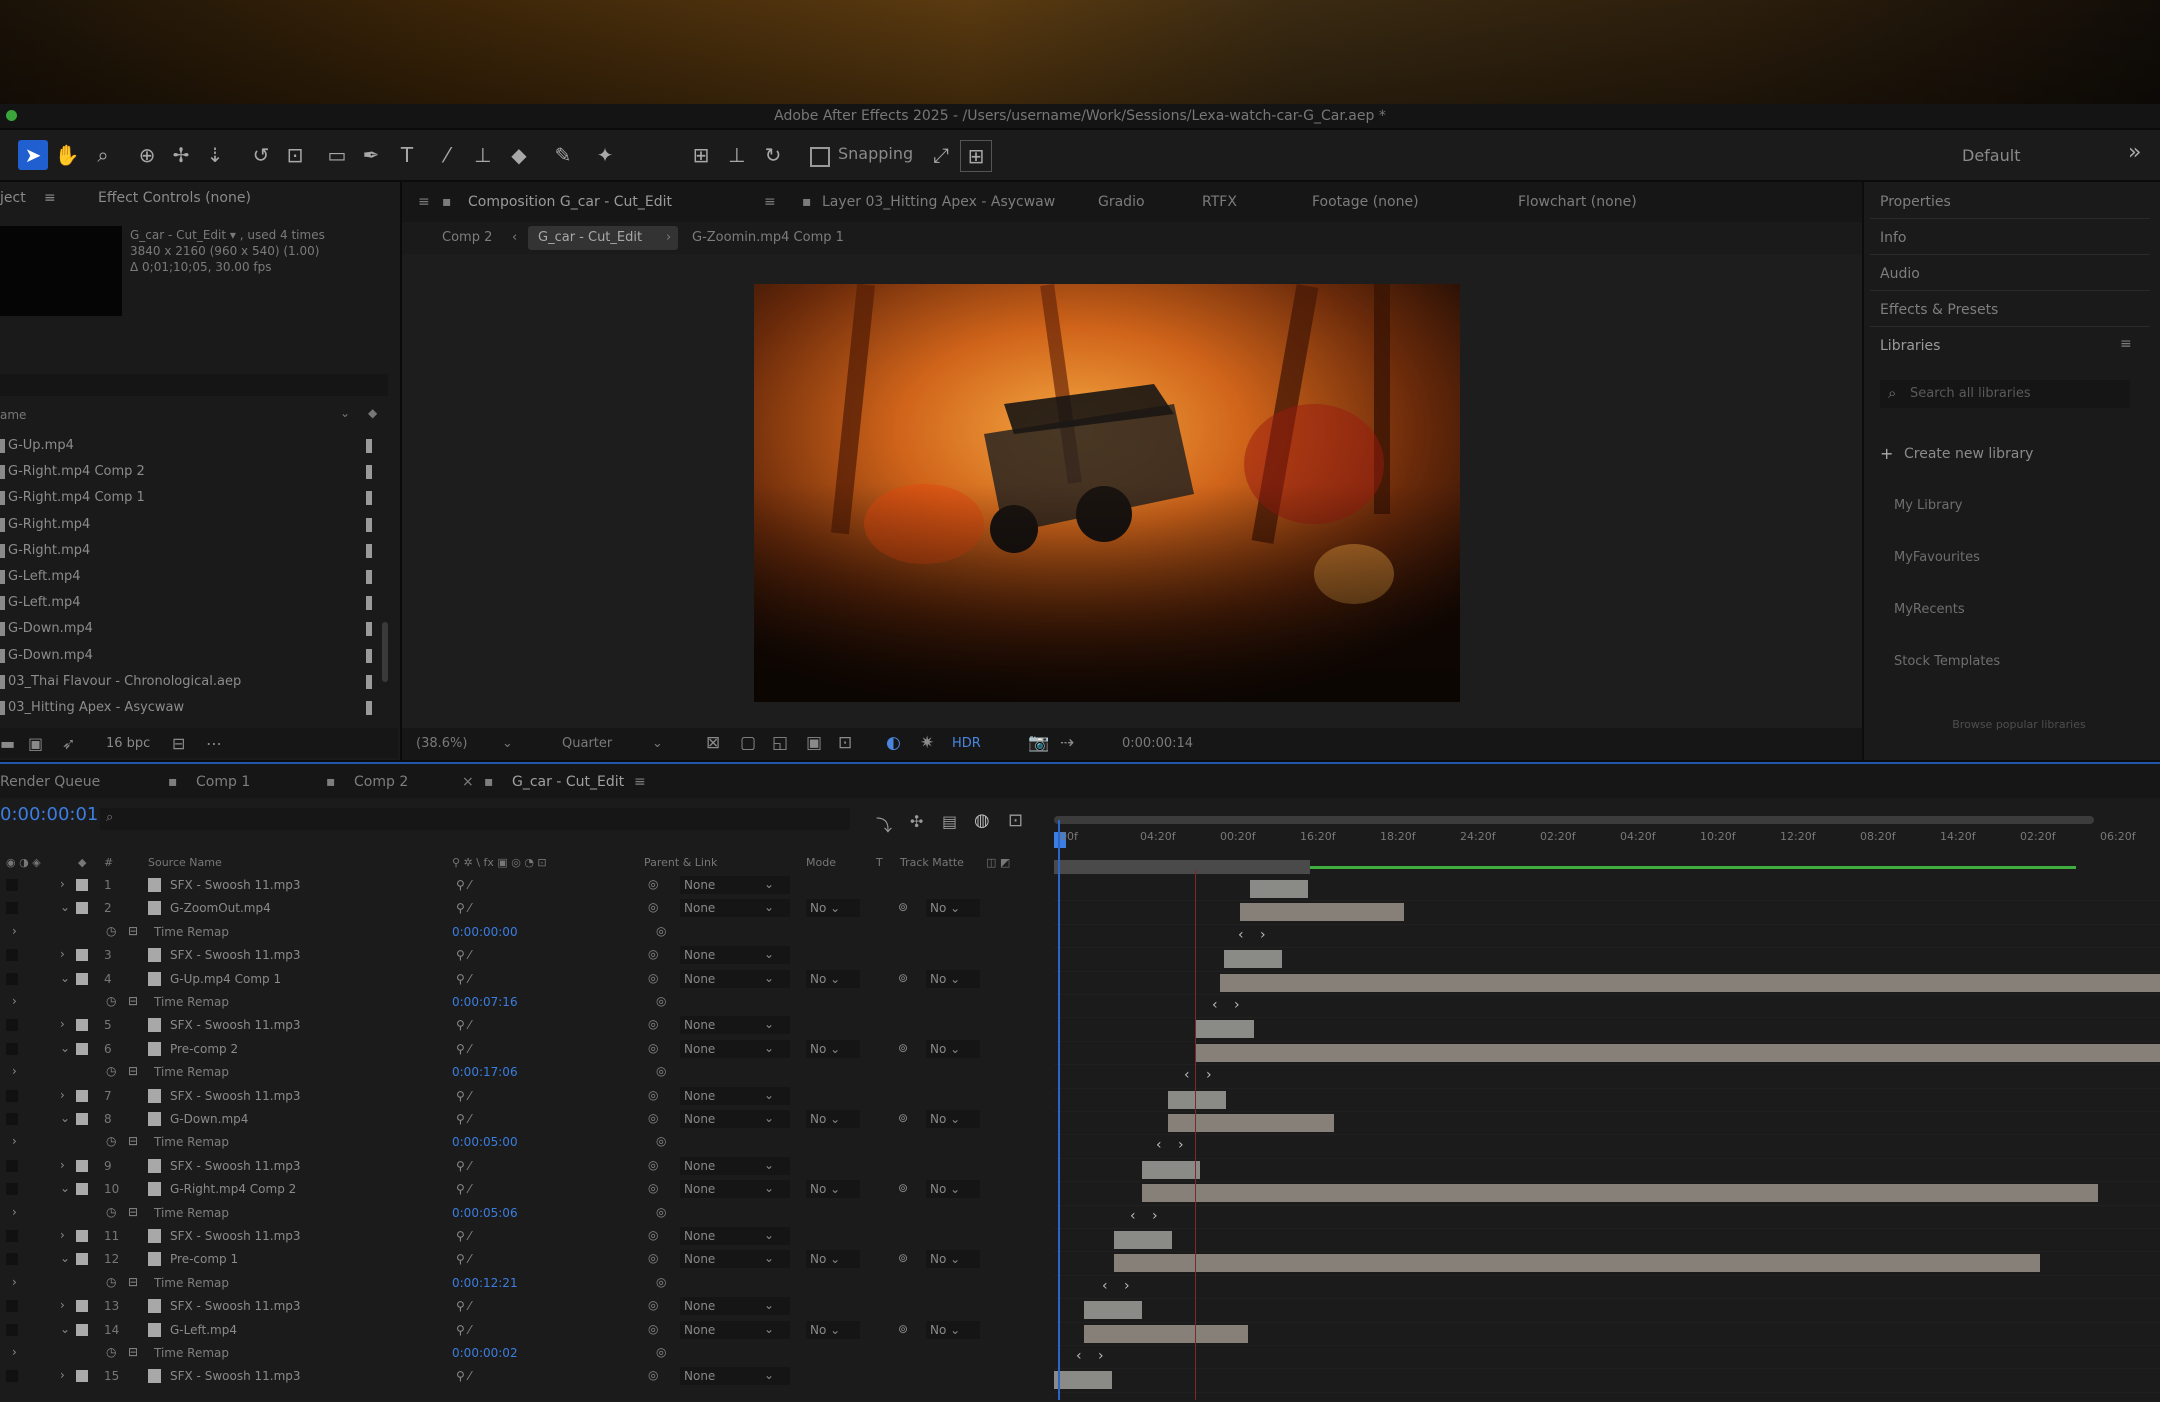 The image size is (2160, 1402). Describe the element at coordinates (485, 1213) in the screenshot. I see `time-remap-value: 0:00:05:06` at that location.